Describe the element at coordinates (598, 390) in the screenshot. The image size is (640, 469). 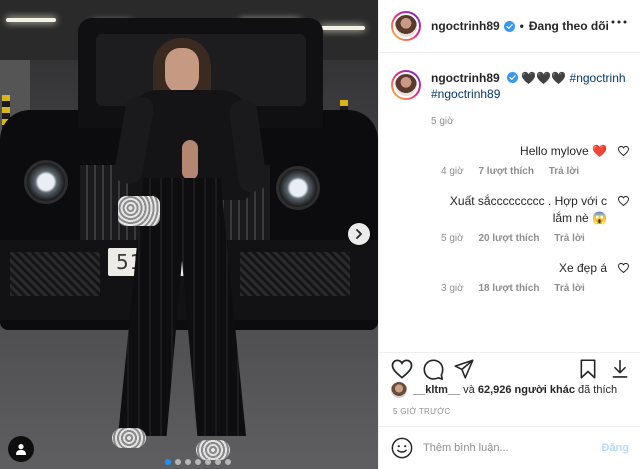
I see `likes-suffix: đã thích` at that location.